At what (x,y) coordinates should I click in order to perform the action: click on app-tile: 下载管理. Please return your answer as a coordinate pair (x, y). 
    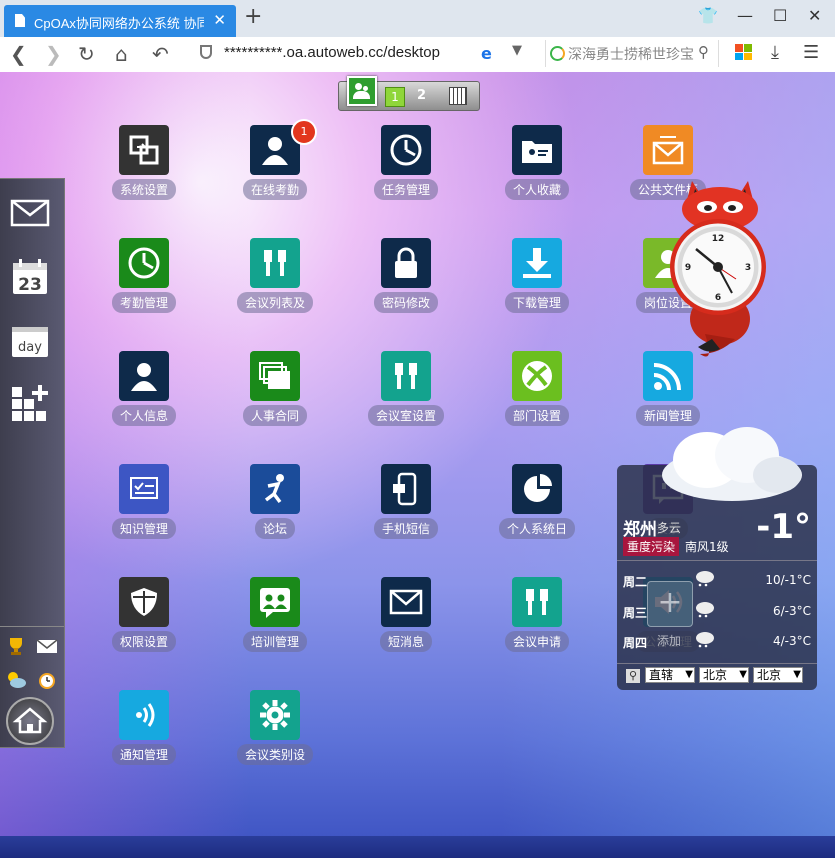
    Looking at the image, I should click on (537, 281).